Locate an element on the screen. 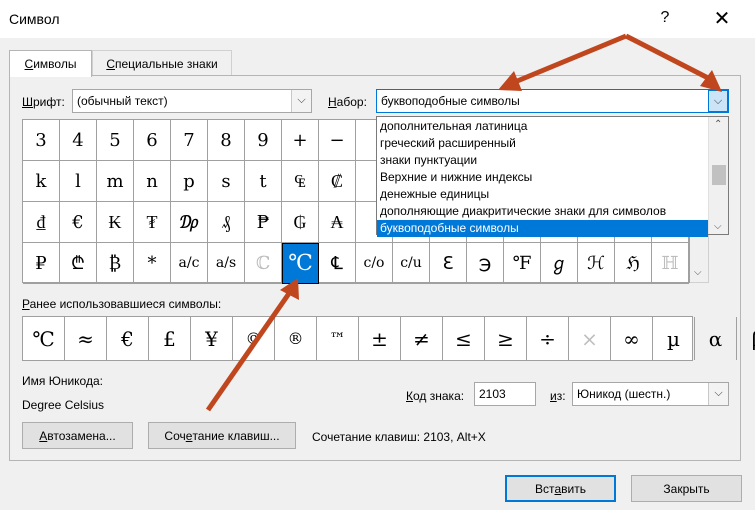 Image resolution: width=755 pixels, height=510 pixels. subset-option: знаки пунктуации is located at coordinates (542, 160).